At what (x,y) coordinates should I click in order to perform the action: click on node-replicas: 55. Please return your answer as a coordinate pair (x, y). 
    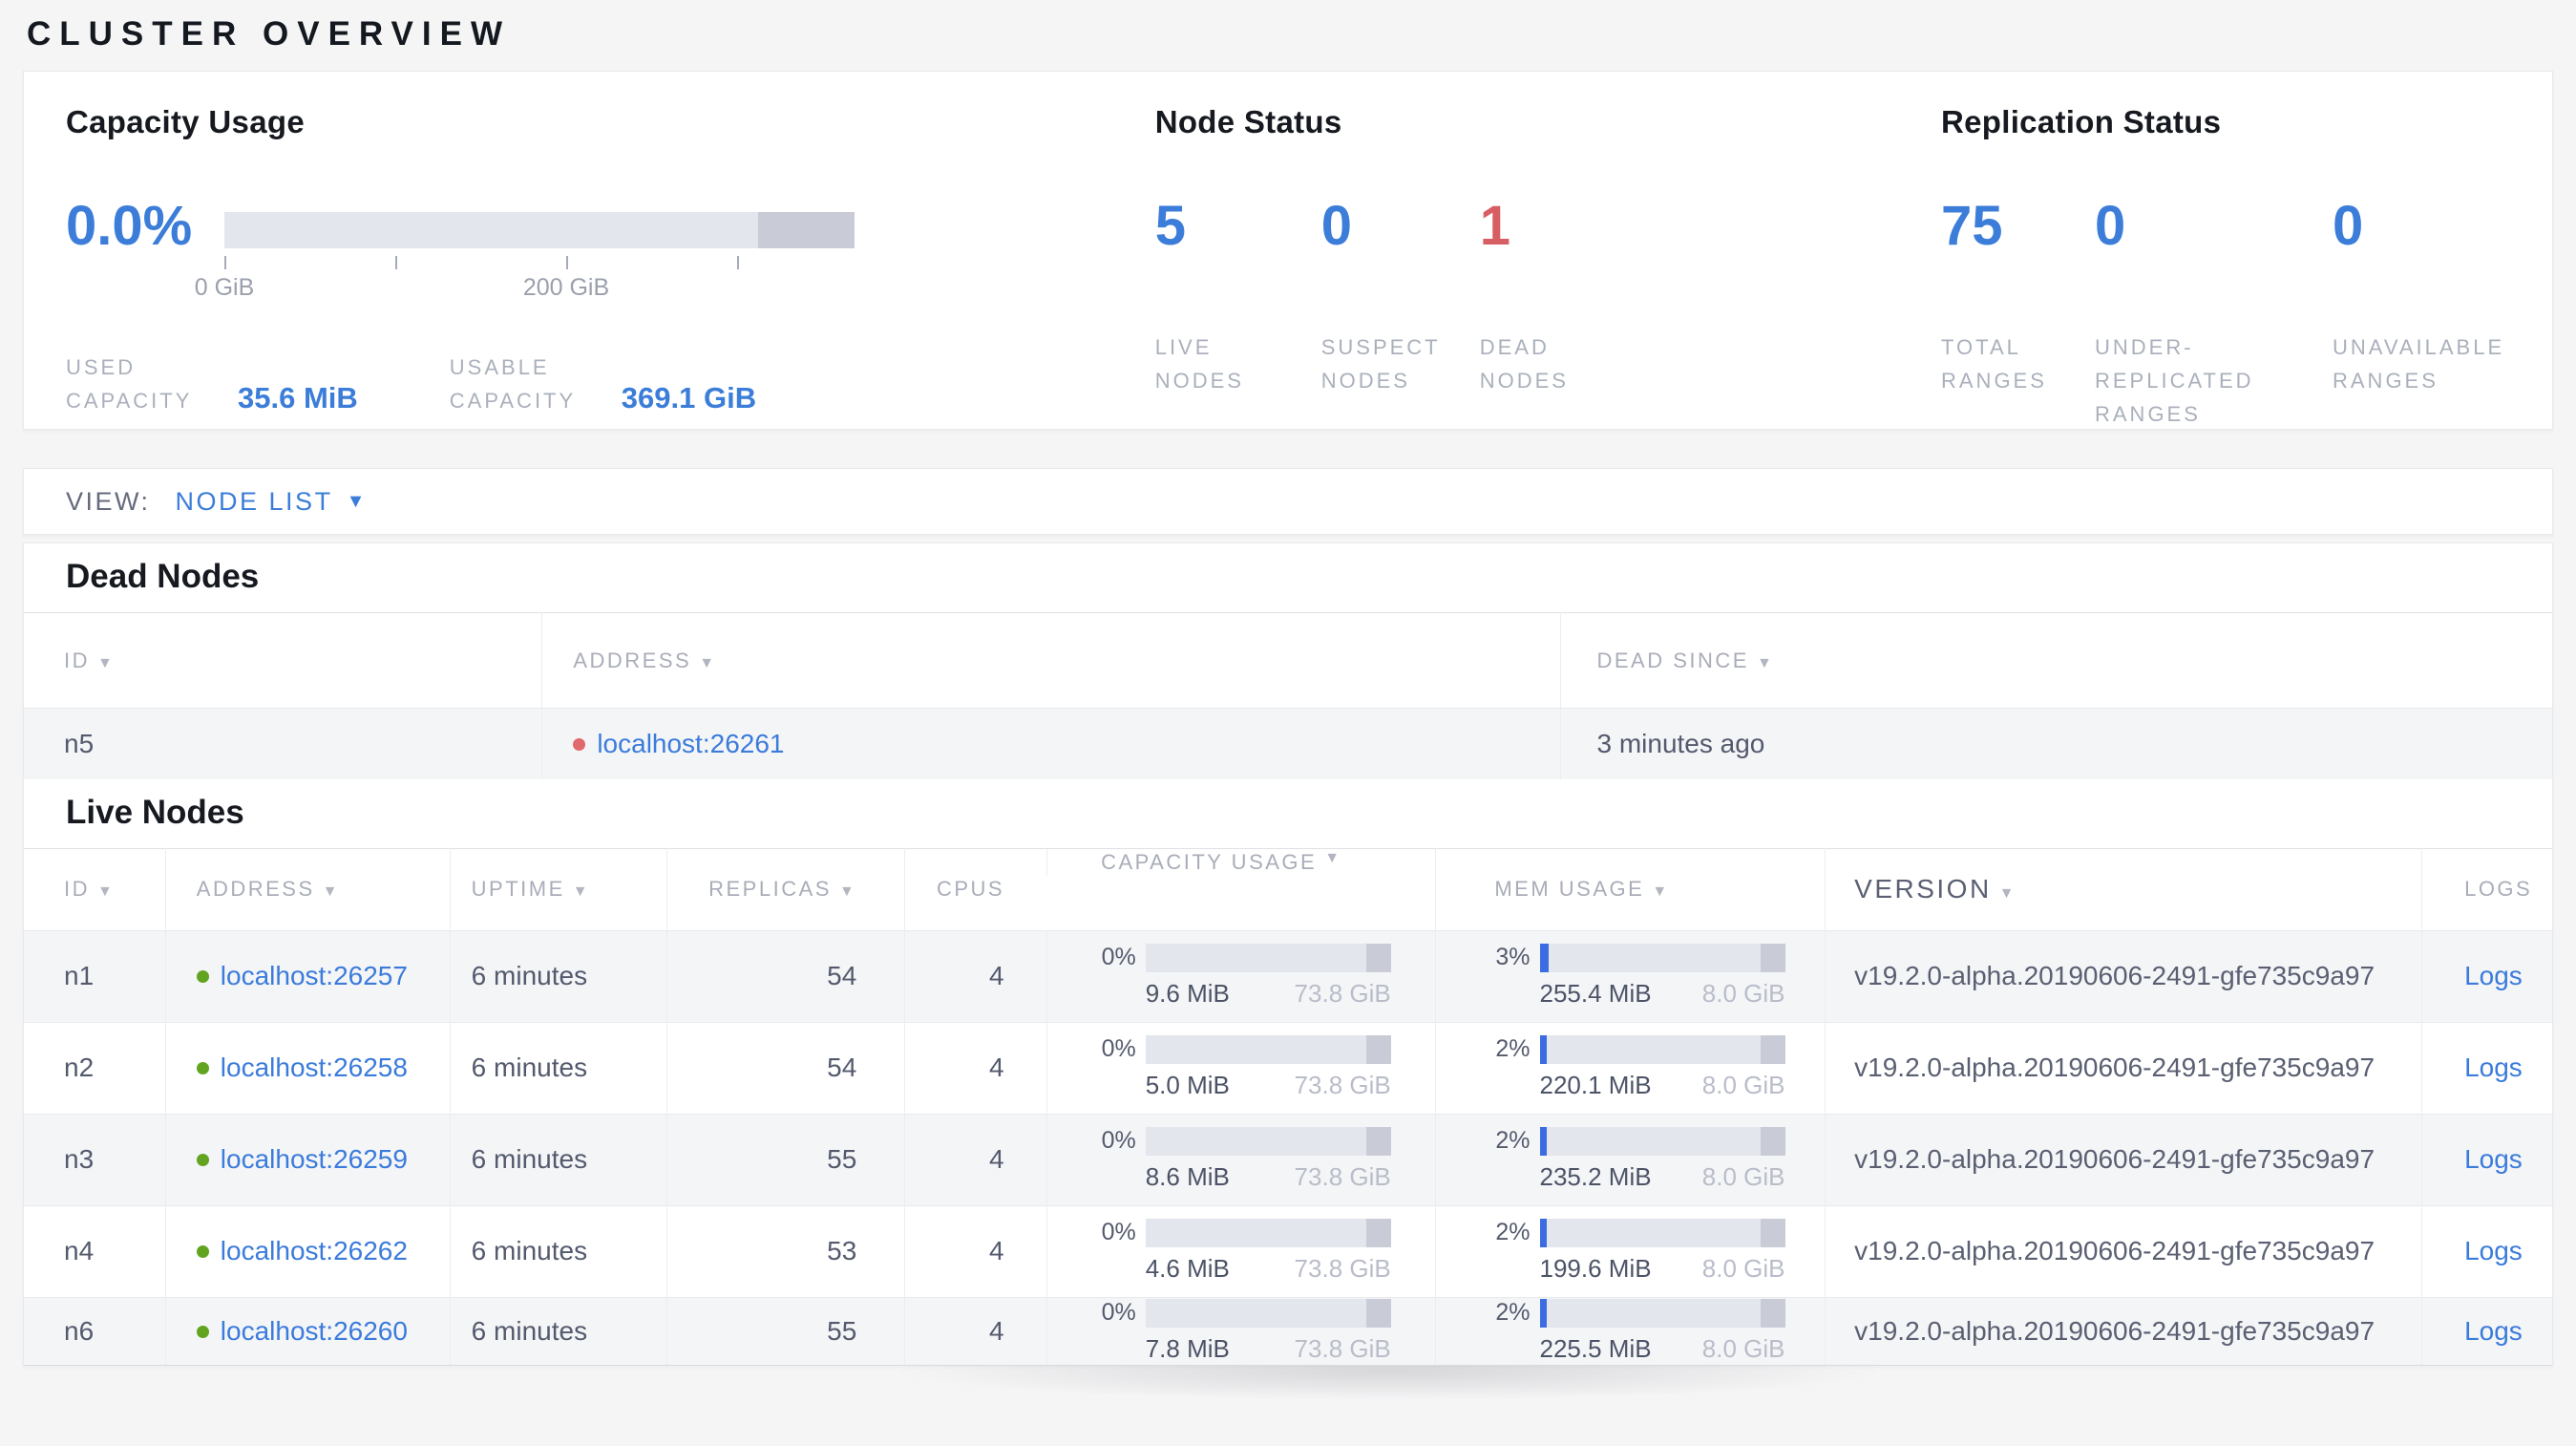
    Looking at the image, I should click on (785, 1160).